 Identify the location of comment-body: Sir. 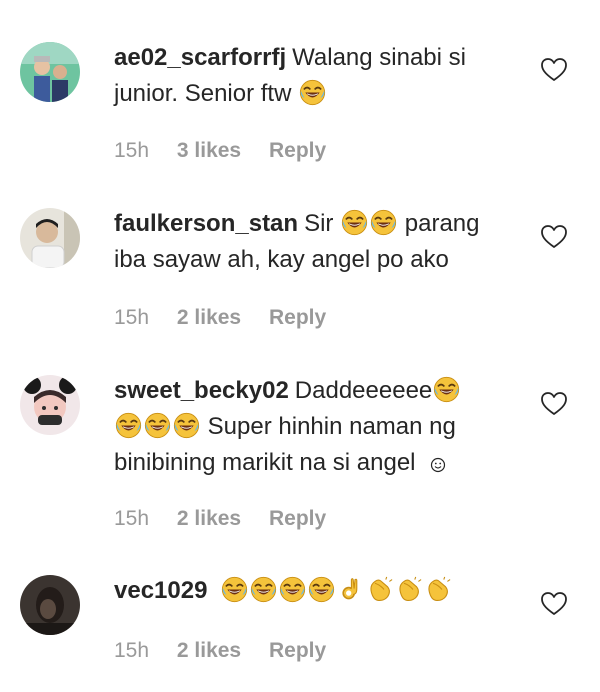
(319, 223).